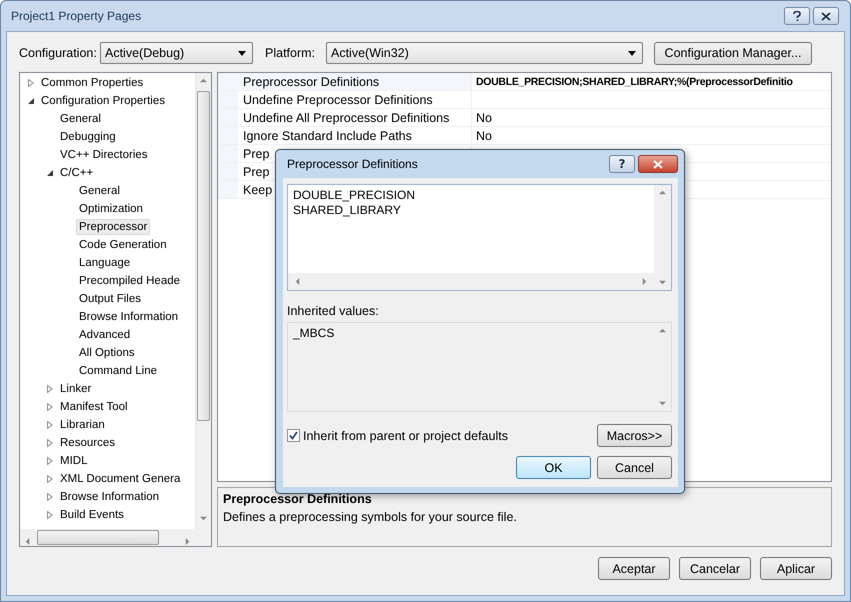 Image resolution: width=851 pixels, height=602 pixels. I want to click on question-icon, so click(797, 16).